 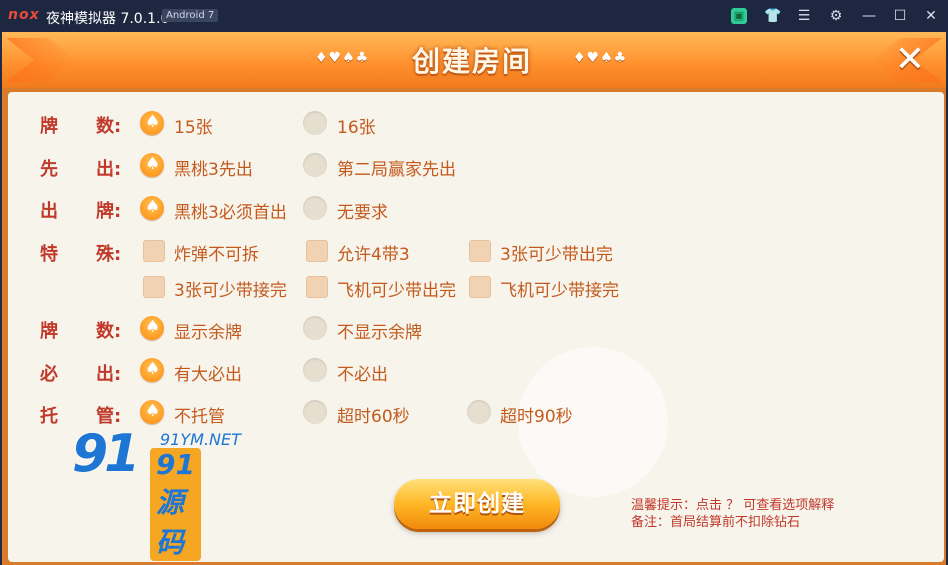 What do you see at coordinates (154, 287) in the screenshot?
I see `checkbox-3-less-take` at bounding box center [154, 287].